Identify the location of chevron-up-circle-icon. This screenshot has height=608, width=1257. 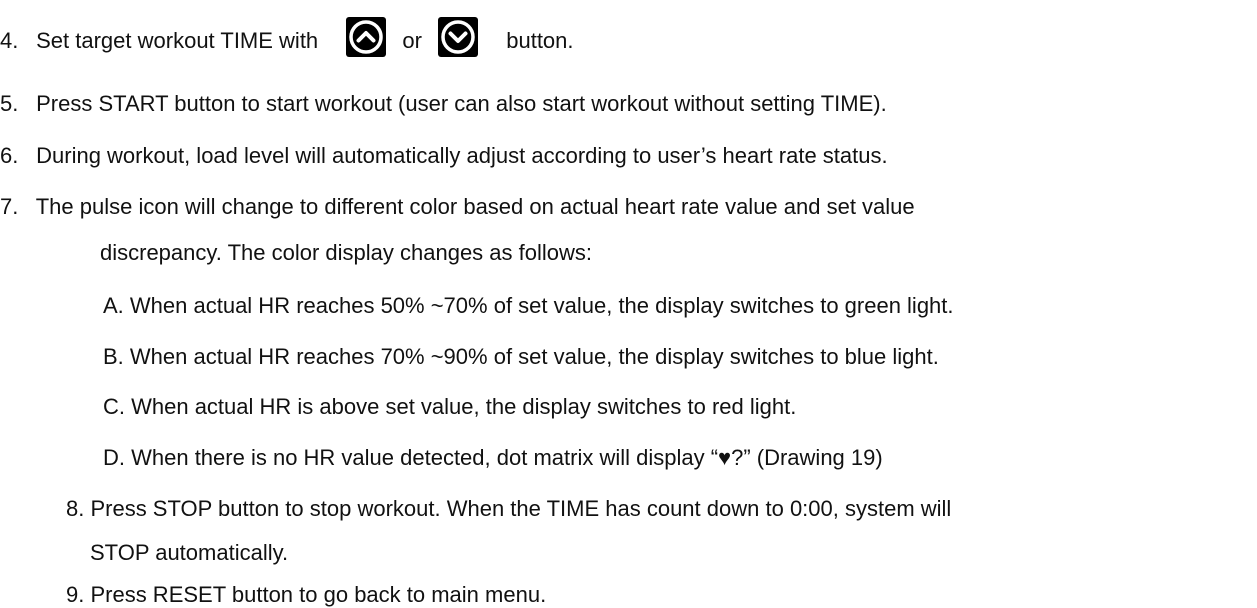
(366, 37).